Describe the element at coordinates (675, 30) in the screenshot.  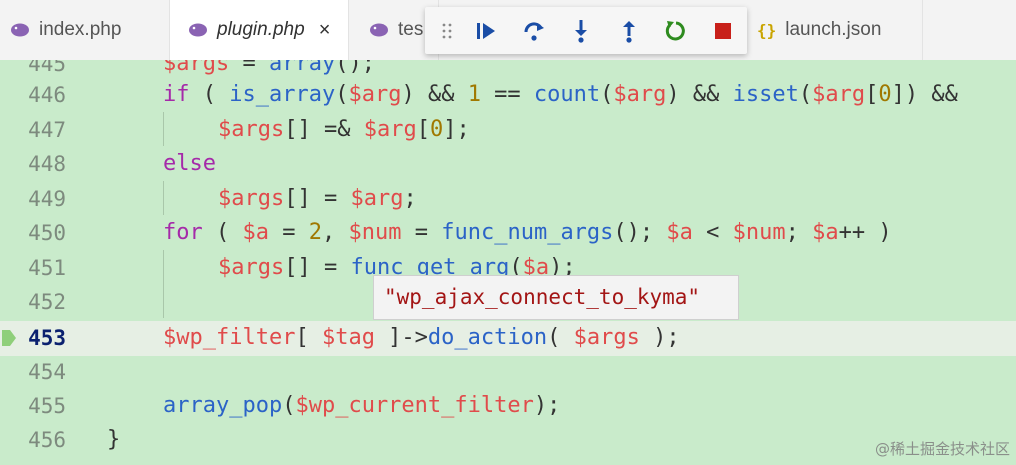
I see `restart-icon` at that location.